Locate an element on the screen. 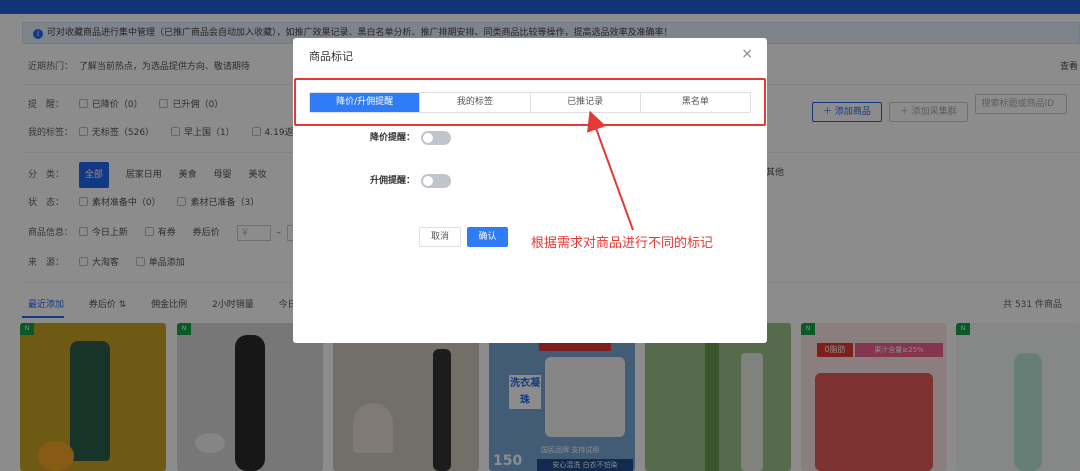 The width and height of the screenshot is (1080, 471). annotation-text: 根据需求对商品进行不同的标记 is located at coordinates (622, 243).